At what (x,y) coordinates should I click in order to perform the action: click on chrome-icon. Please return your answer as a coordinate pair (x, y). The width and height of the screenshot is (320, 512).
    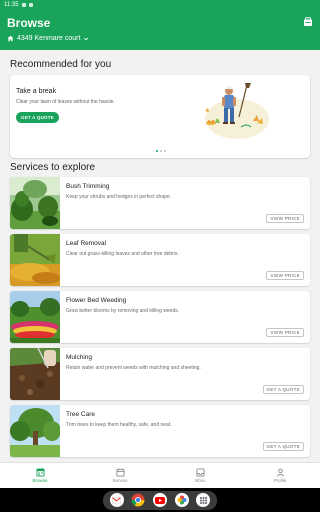
    Looking at the image, I should click on (138, 500).